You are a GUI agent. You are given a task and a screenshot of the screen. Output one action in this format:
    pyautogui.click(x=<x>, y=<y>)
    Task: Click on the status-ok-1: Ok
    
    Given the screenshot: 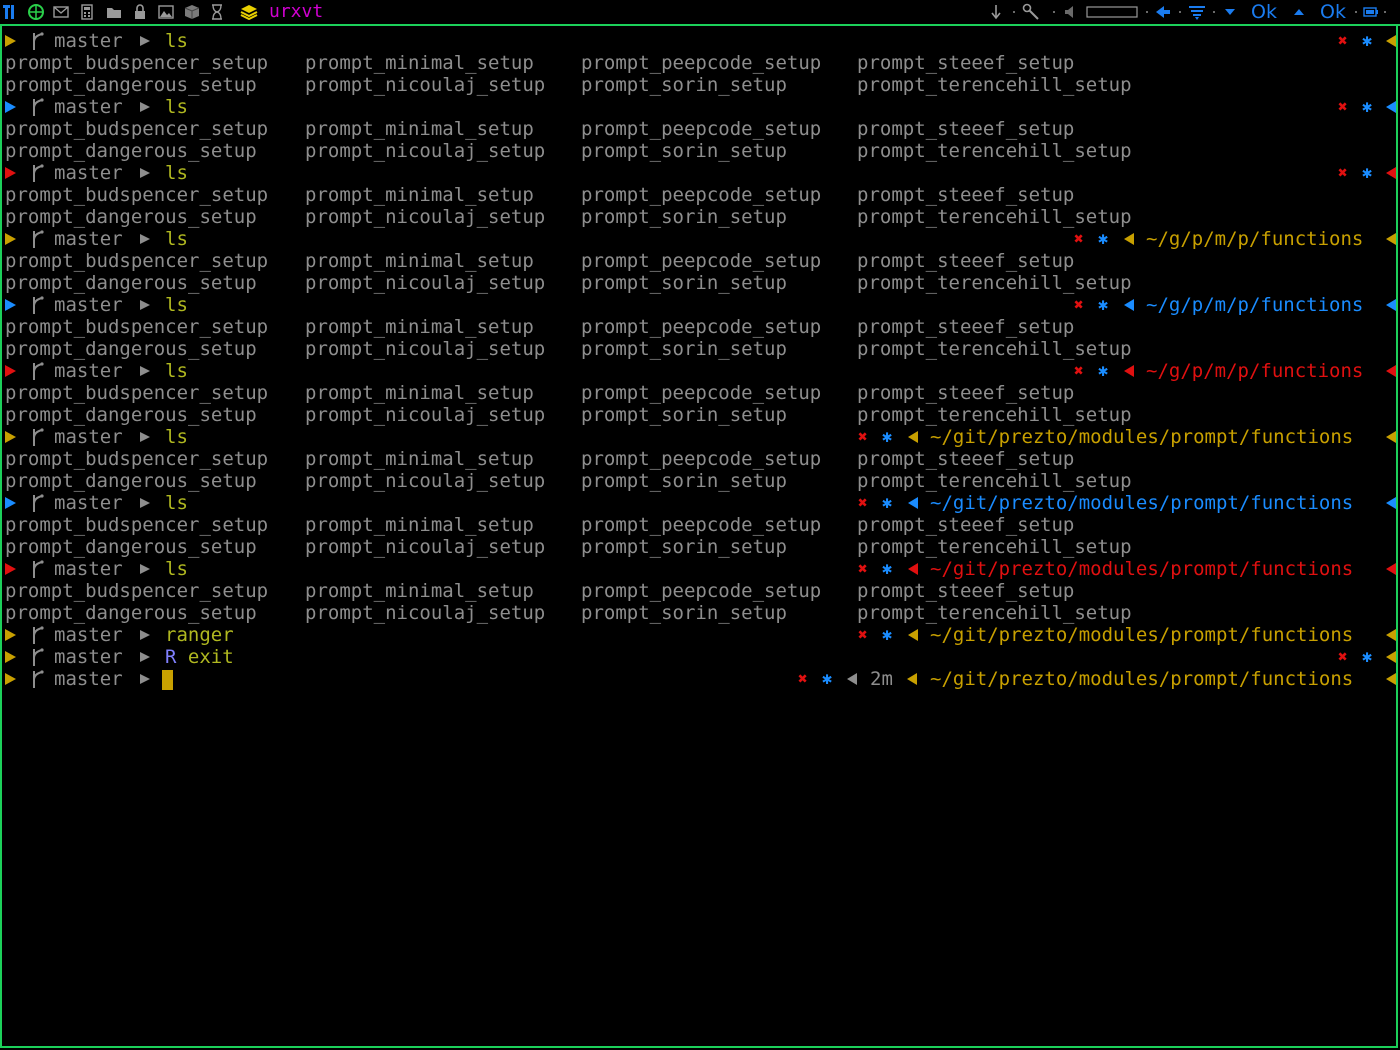 What is the action you would take?
    pyautogui.click(x=1264, y=12)
    